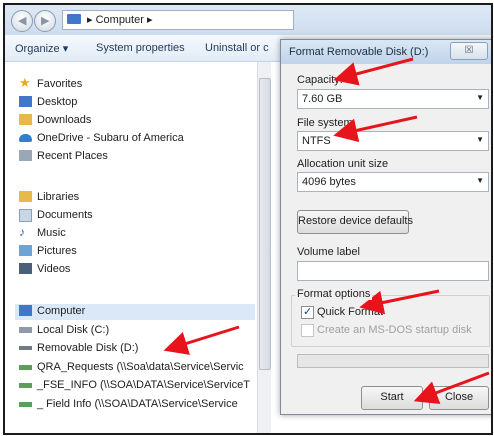 This screenshot has height=436, width=494. What do you see at coordinates (25, 348) in the screenshot?
I see `removable-drive-icon` at bounding box center [25, 348].